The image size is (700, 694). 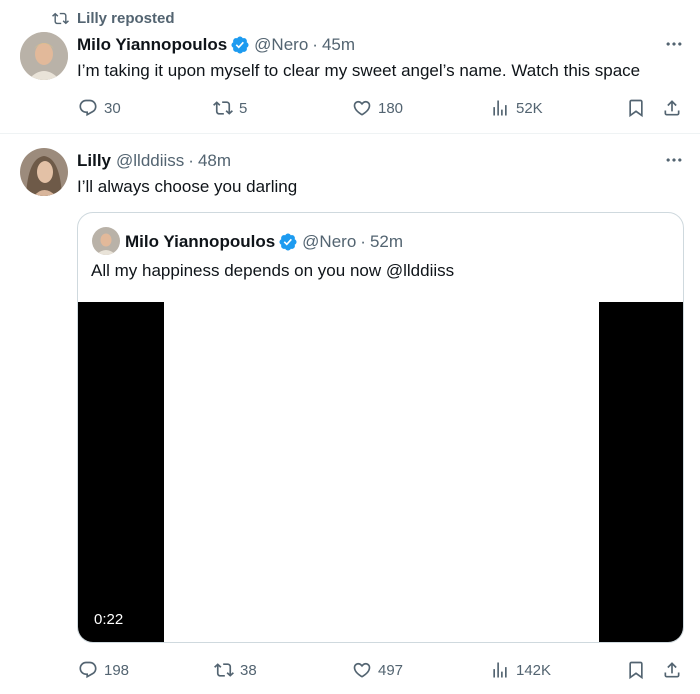 What do you see at coordinates (109, 619) in the screenshot?
I see `video-duration: 0:22` at bounding box center [109, 619].